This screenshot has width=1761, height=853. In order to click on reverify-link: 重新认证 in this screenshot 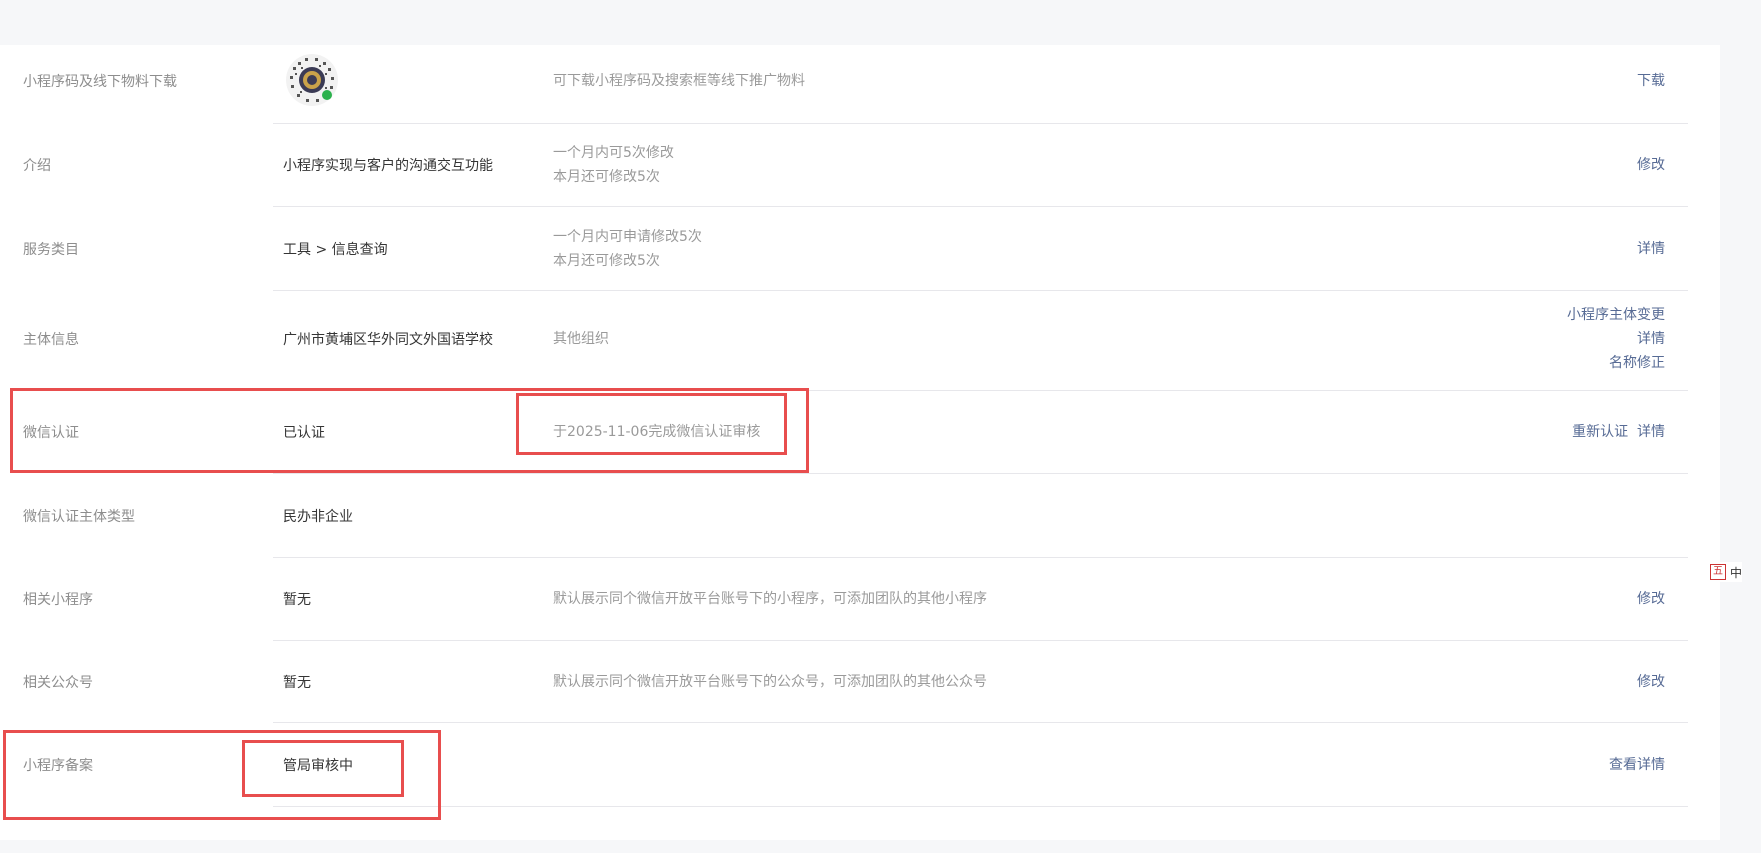, I will do `click(1600, 432)`.